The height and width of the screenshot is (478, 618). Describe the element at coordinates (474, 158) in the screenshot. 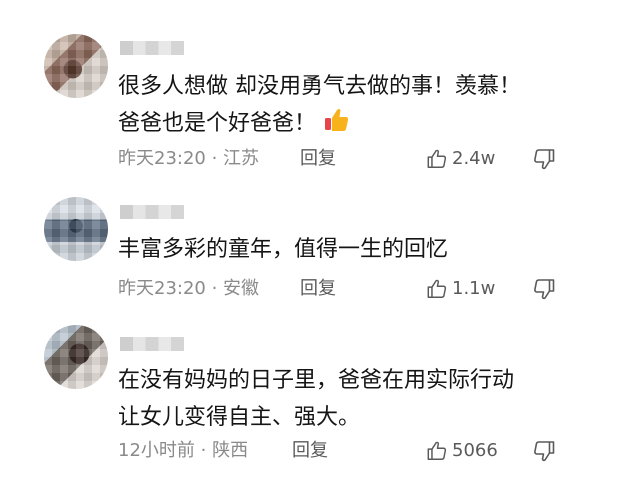

I see `like-count: 2.4w` at that location.